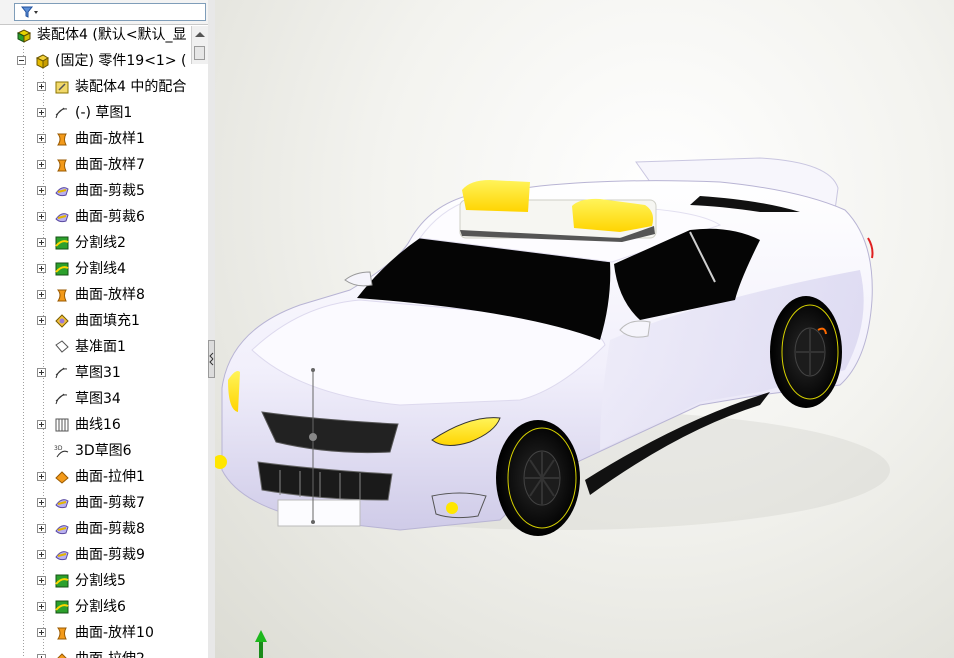 The image size is (954, 658). What do you see at coordinates (313, 437) in the screenshot?
I see `axis-point` at bounding box center [313, 437].